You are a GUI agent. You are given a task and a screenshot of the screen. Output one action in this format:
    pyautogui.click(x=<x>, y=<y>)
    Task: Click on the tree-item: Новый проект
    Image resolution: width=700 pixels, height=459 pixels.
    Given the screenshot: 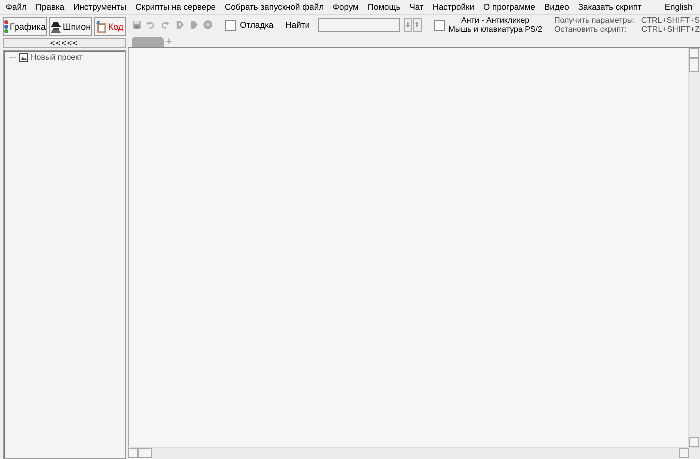 What is the action you would take?
    pyautogui.click(x=57, y=57)
    